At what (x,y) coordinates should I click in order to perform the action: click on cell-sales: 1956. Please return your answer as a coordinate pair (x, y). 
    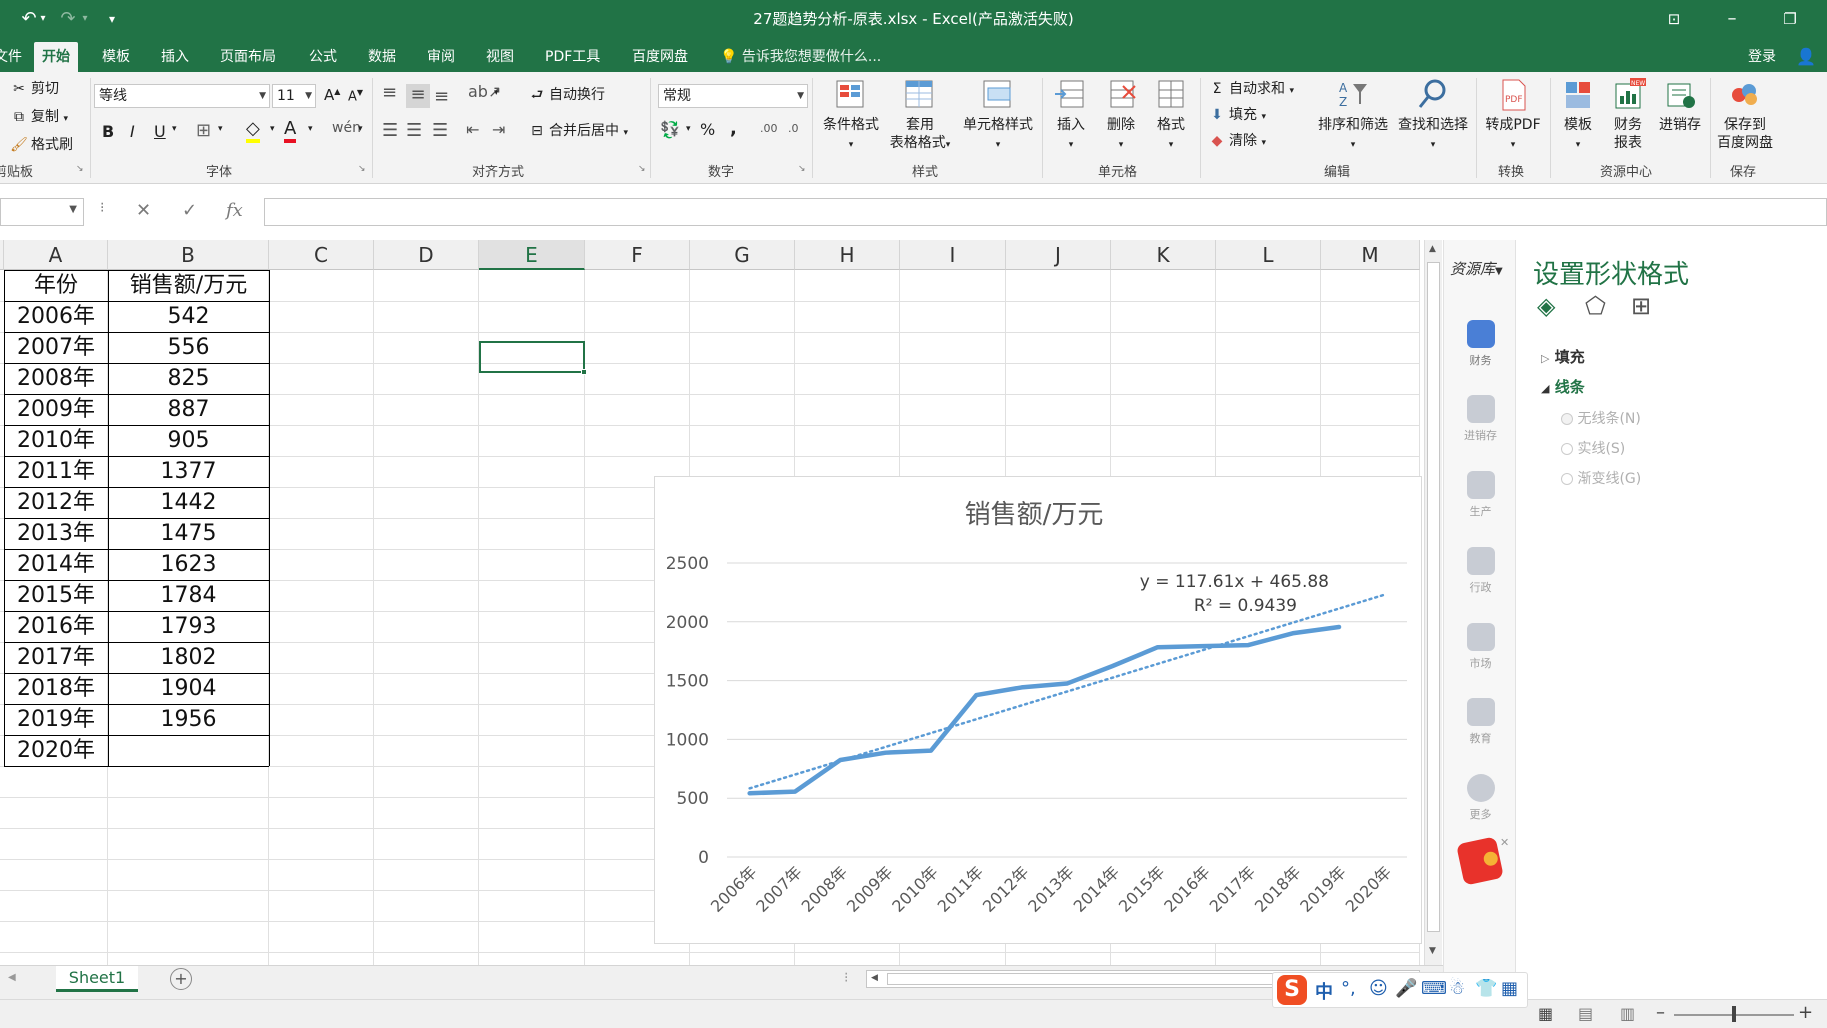
    Looking at the image, I should click on (188, 719).